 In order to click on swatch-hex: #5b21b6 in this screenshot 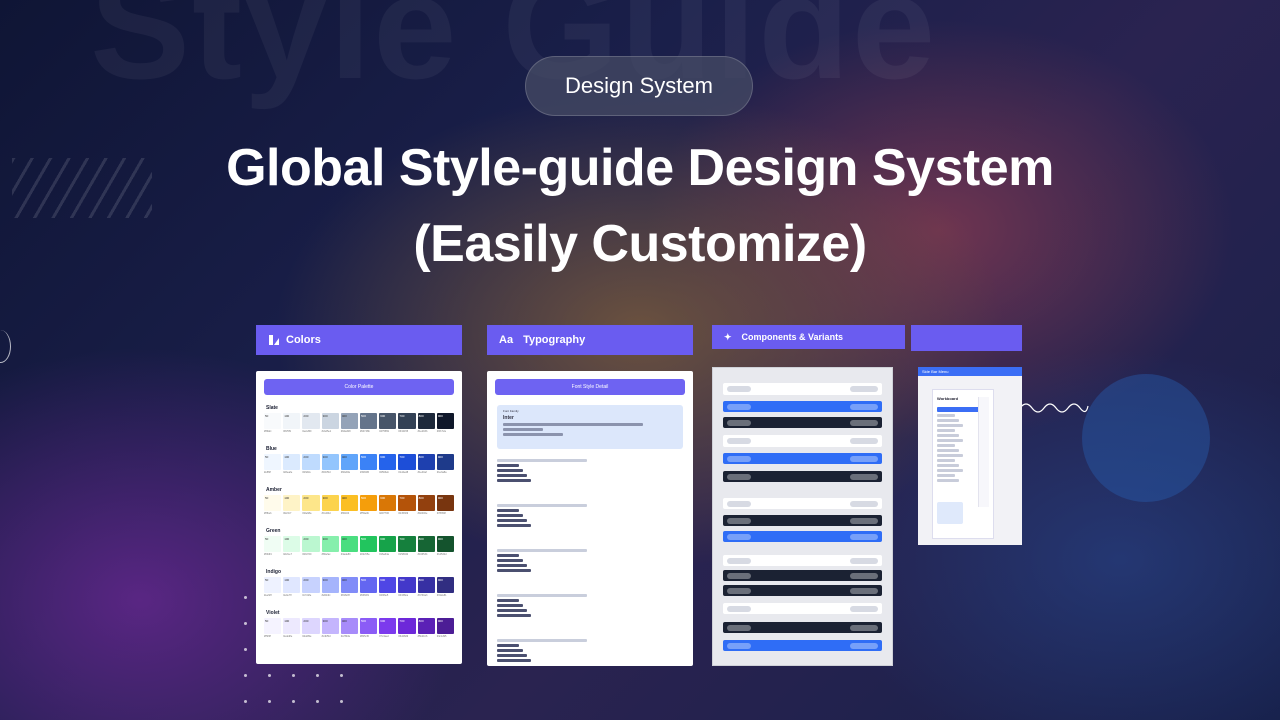, I will do `click(422, 636)`.